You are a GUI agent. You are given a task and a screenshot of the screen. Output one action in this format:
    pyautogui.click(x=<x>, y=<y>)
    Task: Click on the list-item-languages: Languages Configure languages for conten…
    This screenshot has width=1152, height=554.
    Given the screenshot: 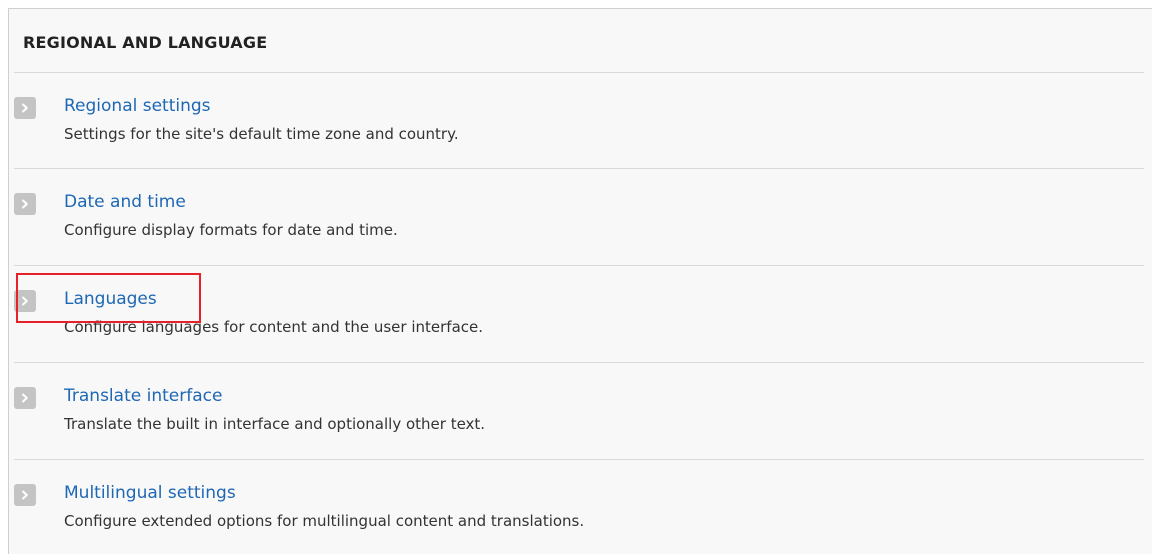 What is the action you would take?
    pyautogui.click(x=564, y=324)
    